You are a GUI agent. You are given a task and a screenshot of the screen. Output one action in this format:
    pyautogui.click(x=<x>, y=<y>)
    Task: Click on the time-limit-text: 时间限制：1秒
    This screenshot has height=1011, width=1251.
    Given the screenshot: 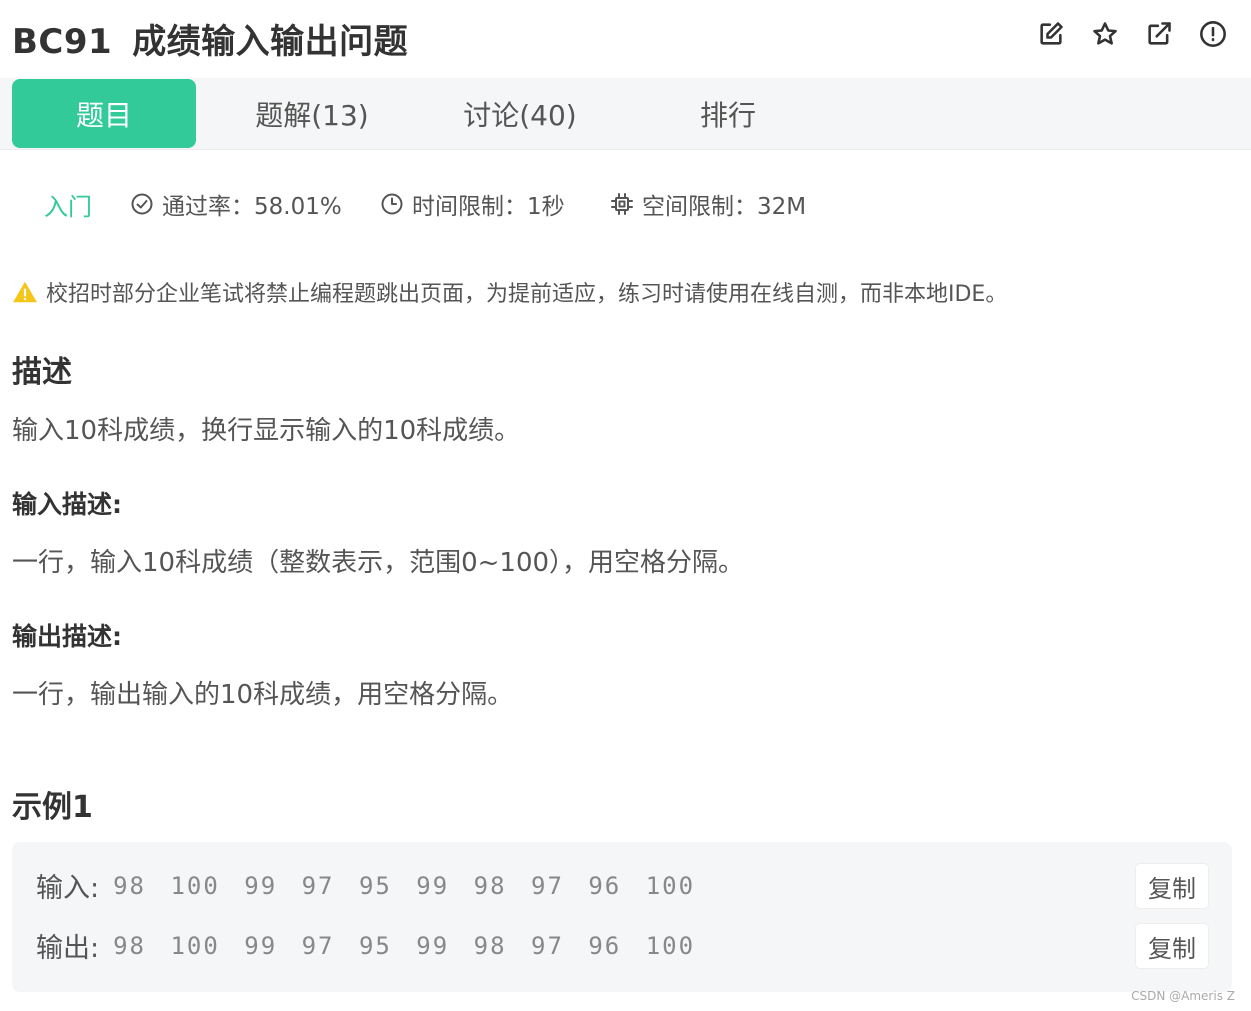 What is the action you would take?
    pyautogui.click(x=488, y=207)
    